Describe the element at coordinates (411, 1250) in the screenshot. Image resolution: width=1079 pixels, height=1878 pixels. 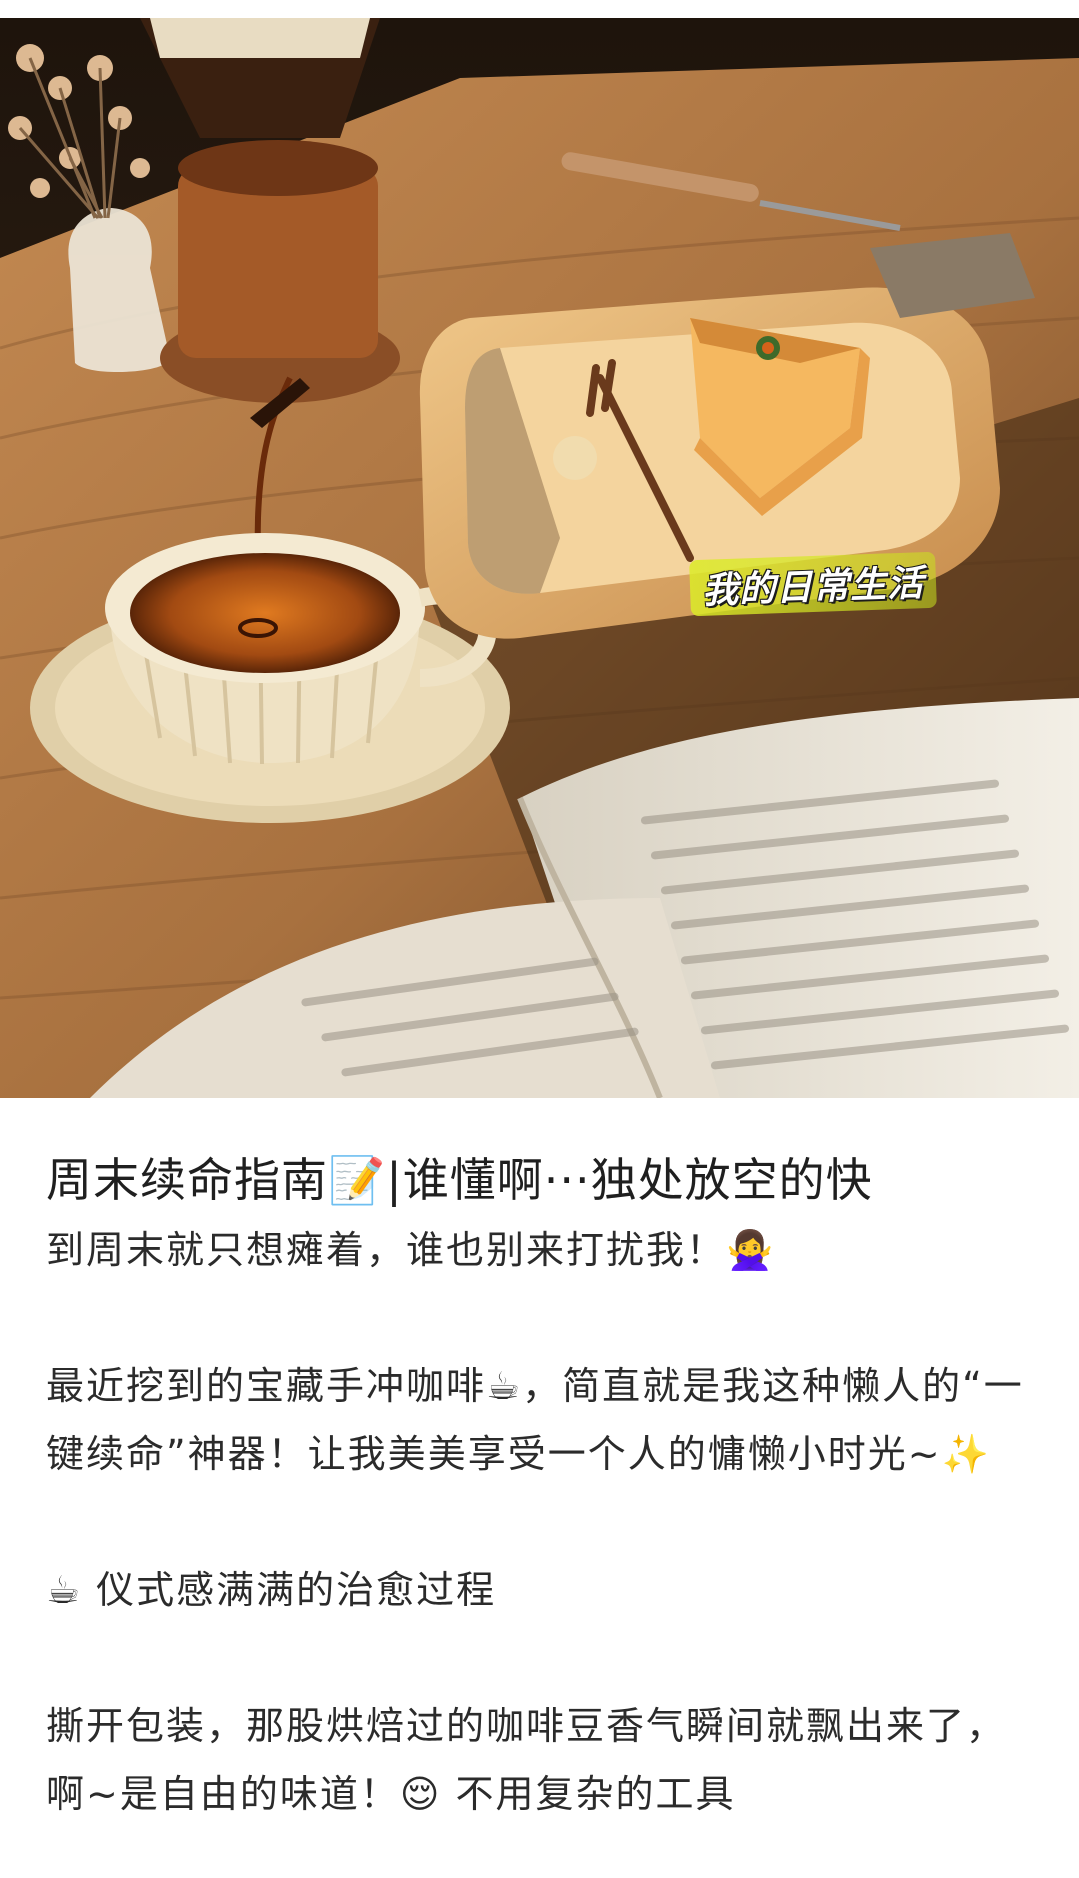
I see `note-paragraph: 到周末就只想瘫着，谁也别来打扰我！🙅‍♀️` at that location.